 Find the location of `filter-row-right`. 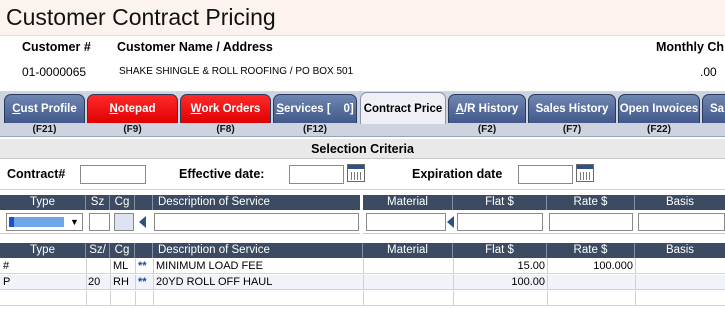

filter-row-right is located at coordinates (544, 222).